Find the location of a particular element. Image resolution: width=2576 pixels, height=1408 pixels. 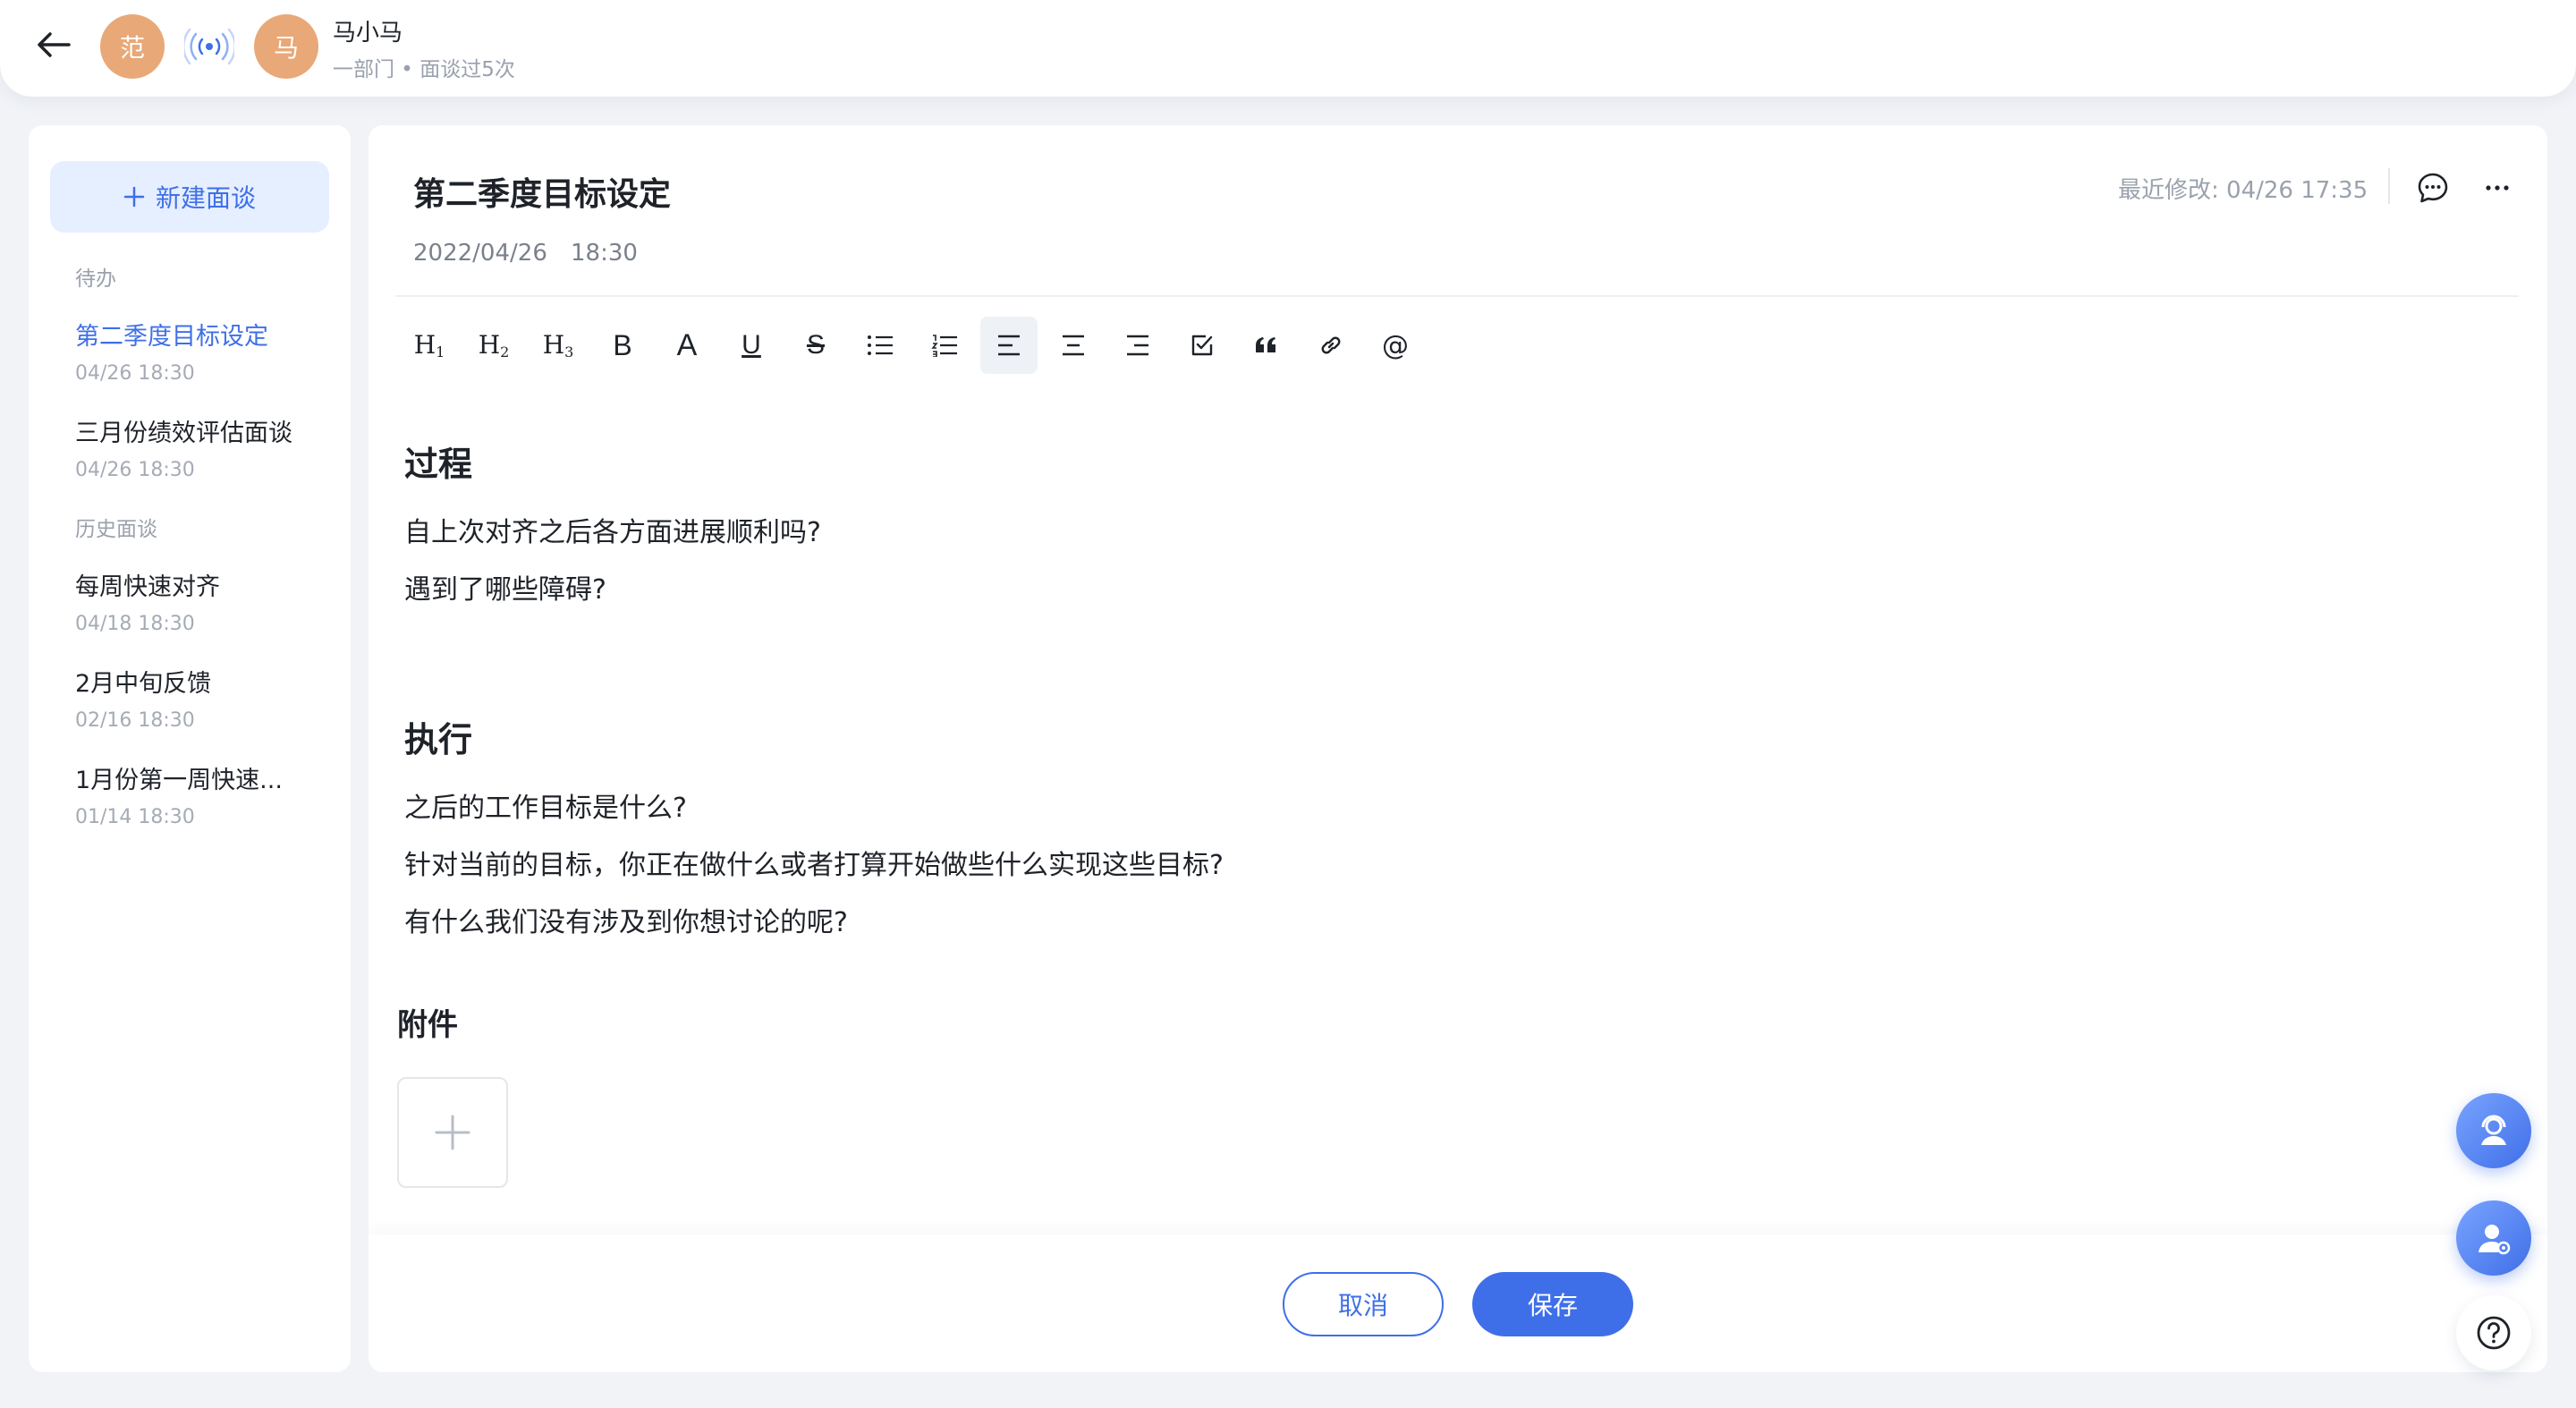

bold-button: B is located at coordinates (622, 345).